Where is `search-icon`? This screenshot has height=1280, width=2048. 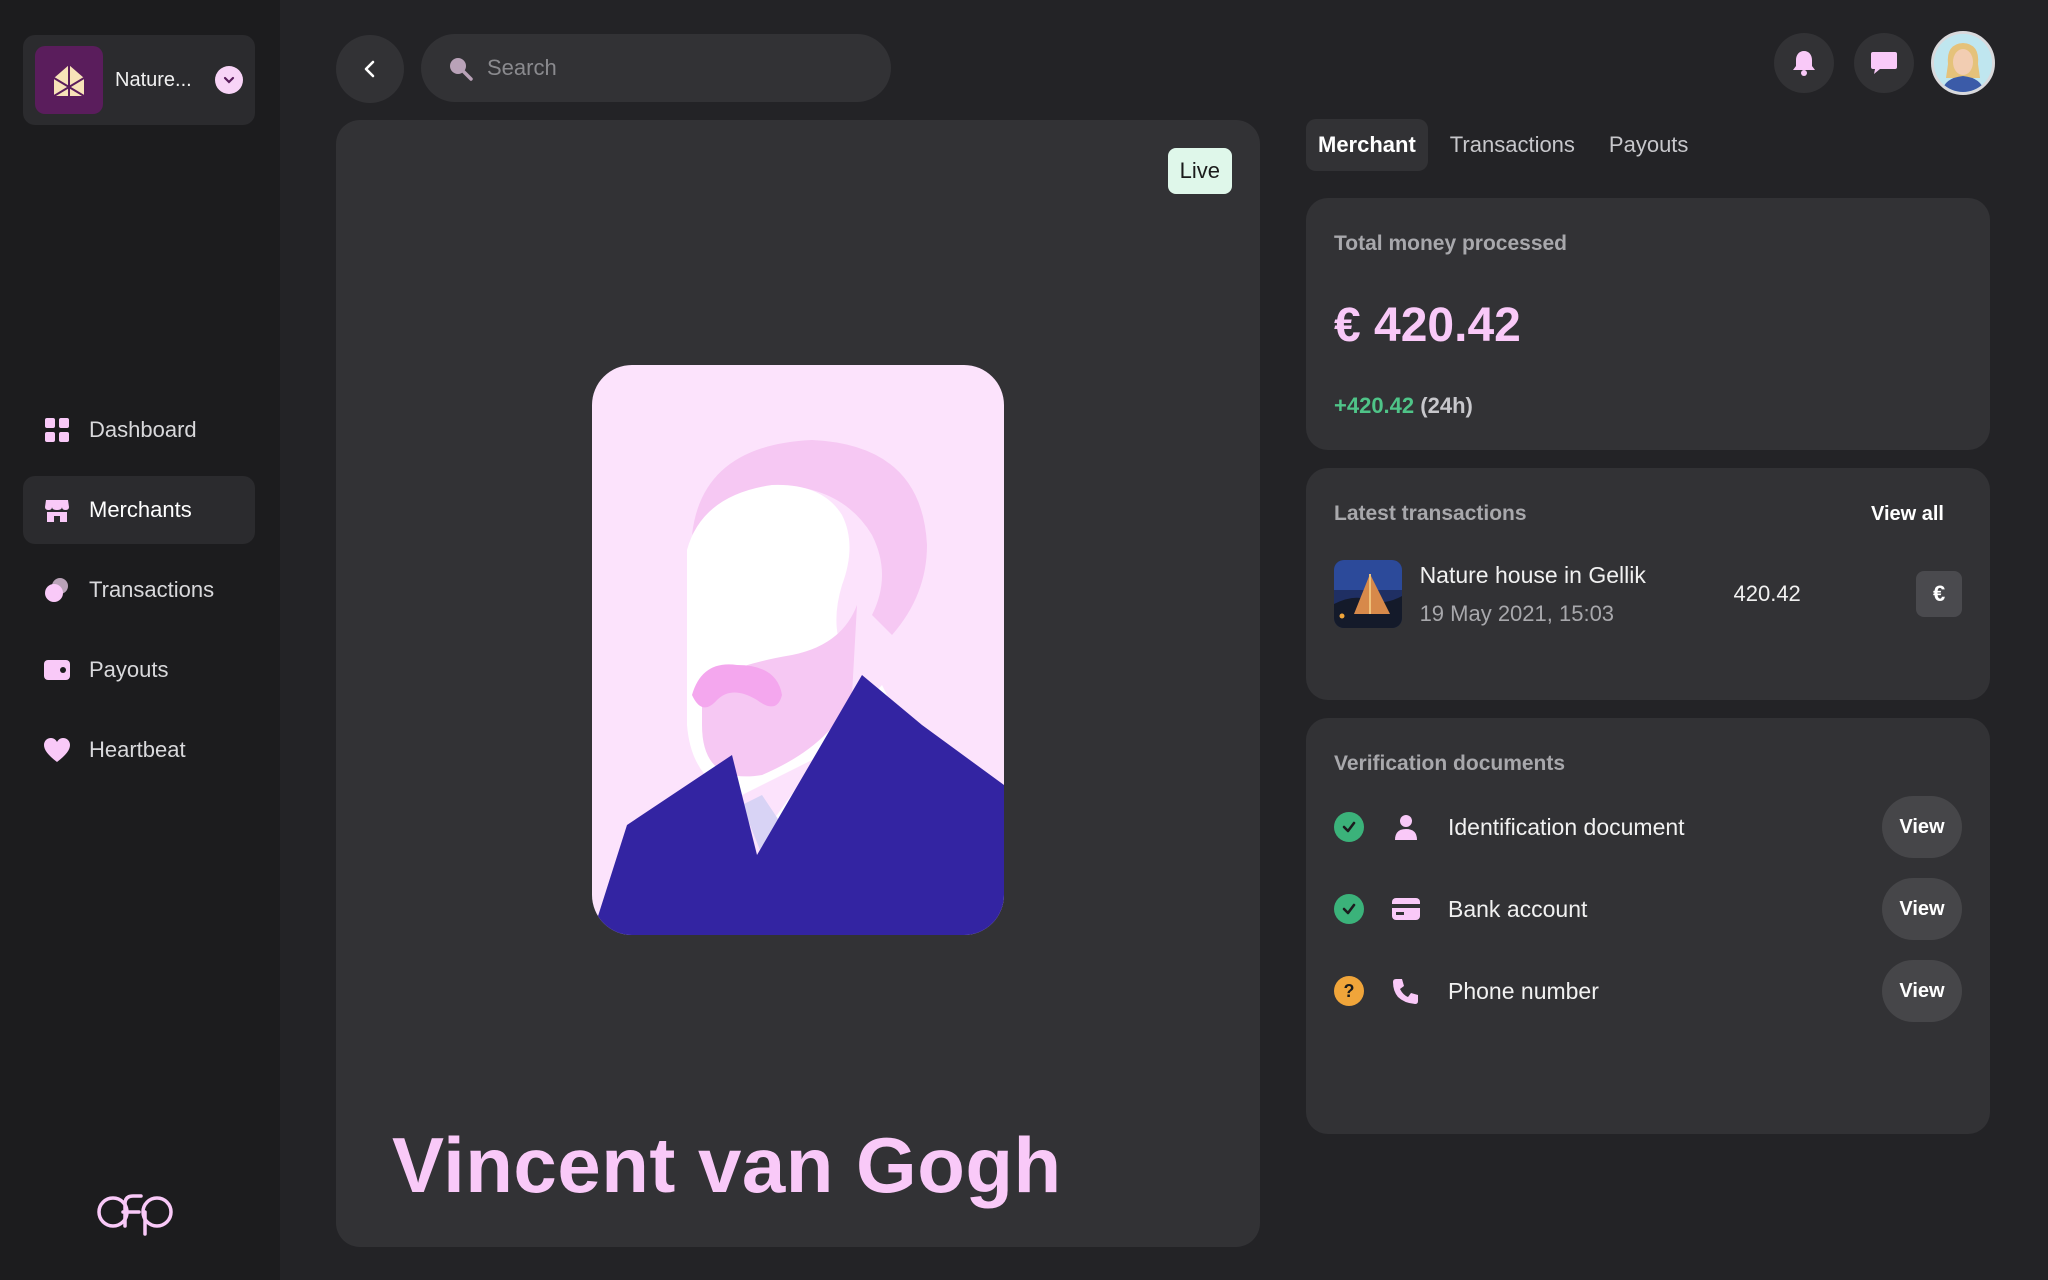 search-icon is located at coordinates (461, 69).